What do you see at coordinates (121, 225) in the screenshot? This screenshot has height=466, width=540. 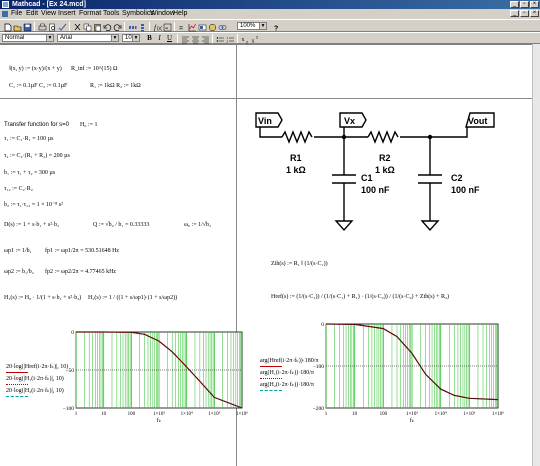 I see `q-def: Q := √b₂ / b₁ = 0.33333` at bounding box center [121, 225].